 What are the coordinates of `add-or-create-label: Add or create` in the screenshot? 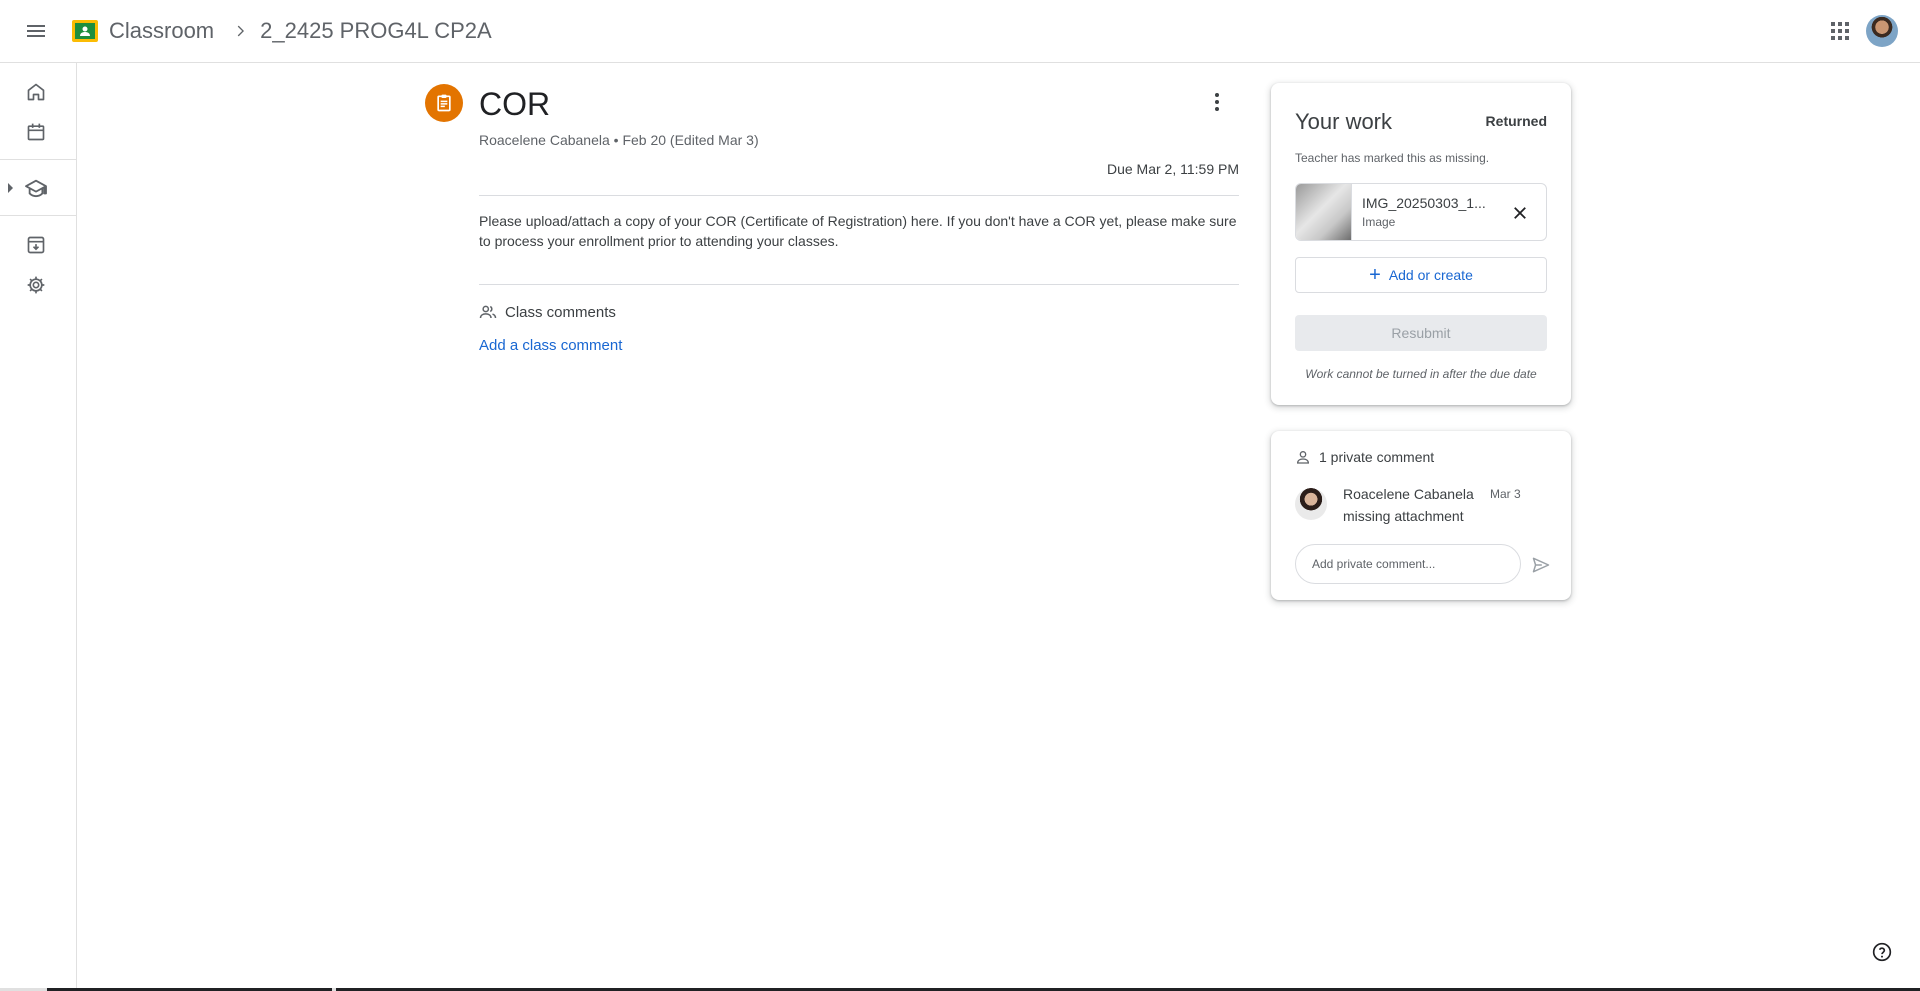 It's located at (1430, 275).